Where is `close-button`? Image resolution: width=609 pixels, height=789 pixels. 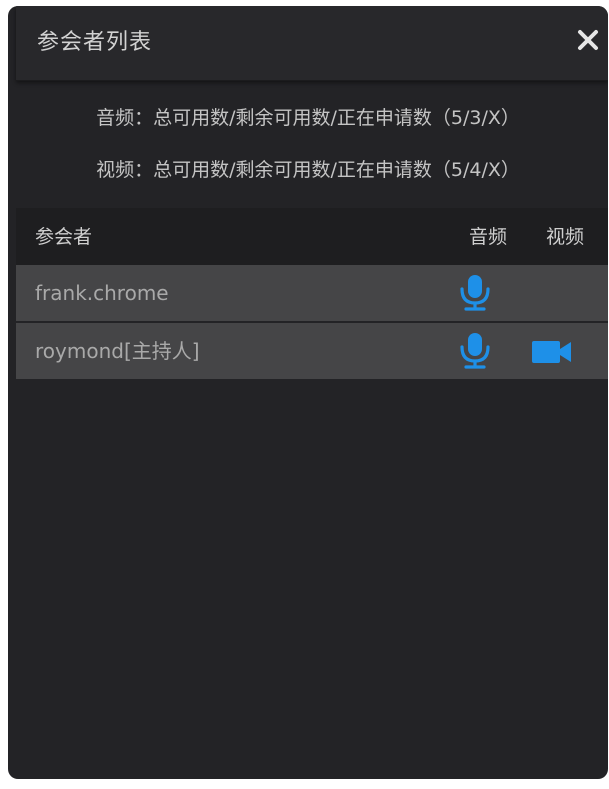 close-button is located at coordinates (588, 40).